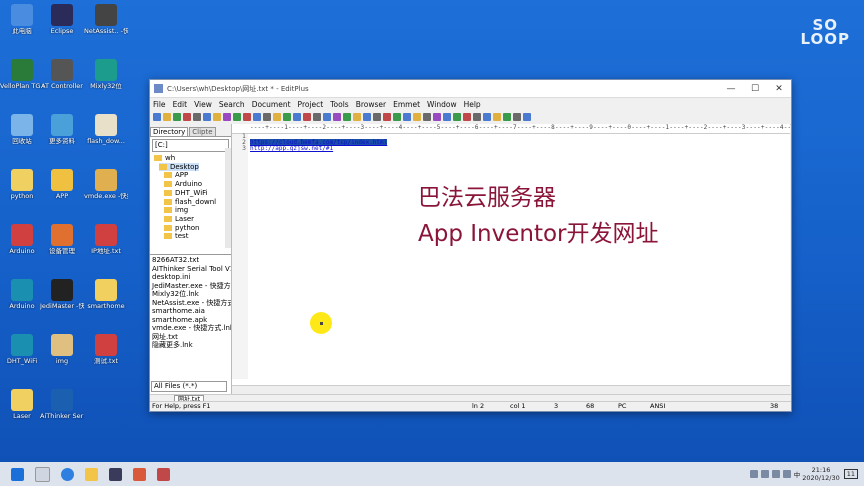  I want to click on menu-window: Window, so click(442, 104).